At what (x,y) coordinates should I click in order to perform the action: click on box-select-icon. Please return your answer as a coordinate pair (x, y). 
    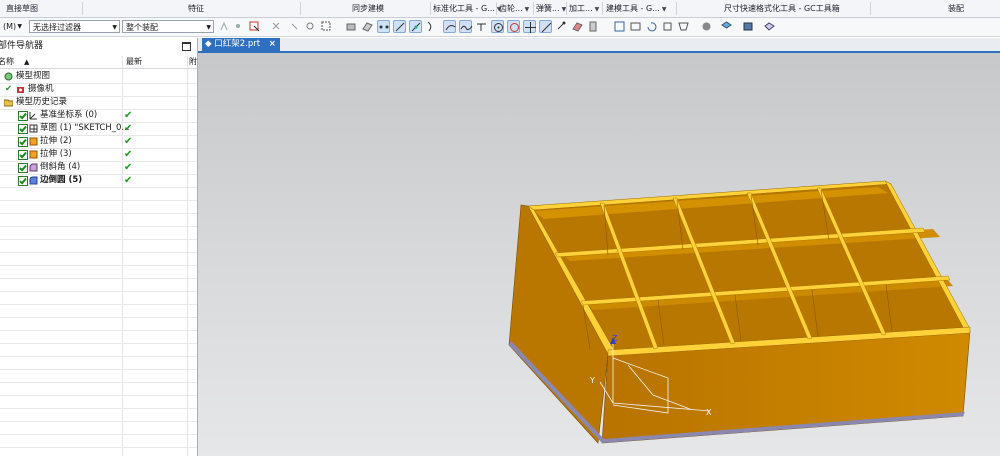
    Looking at the image, I should click on (326, 26).